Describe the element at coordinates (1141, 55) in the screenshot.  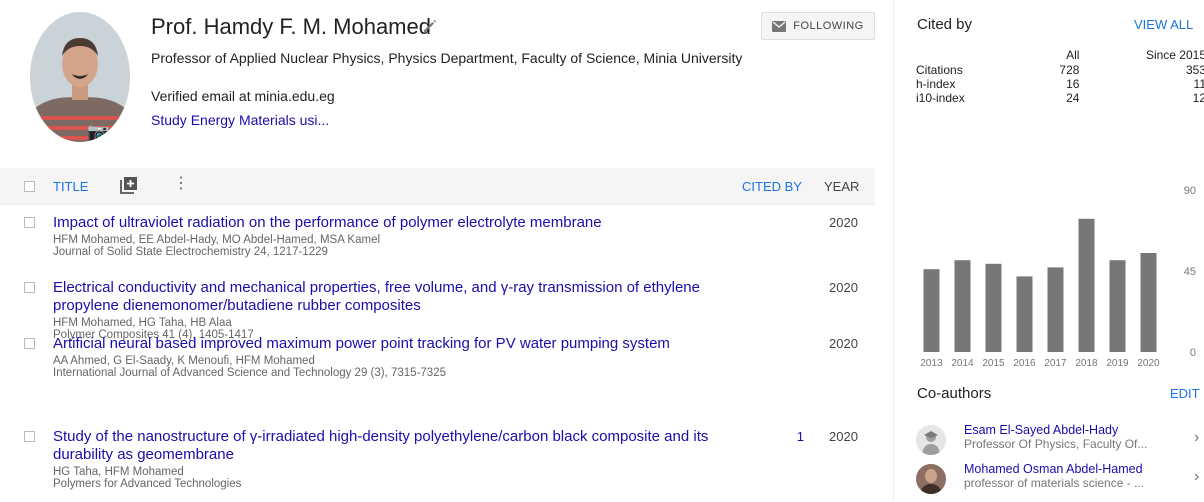
I see `stats-col-since: Since 2015` at that location.